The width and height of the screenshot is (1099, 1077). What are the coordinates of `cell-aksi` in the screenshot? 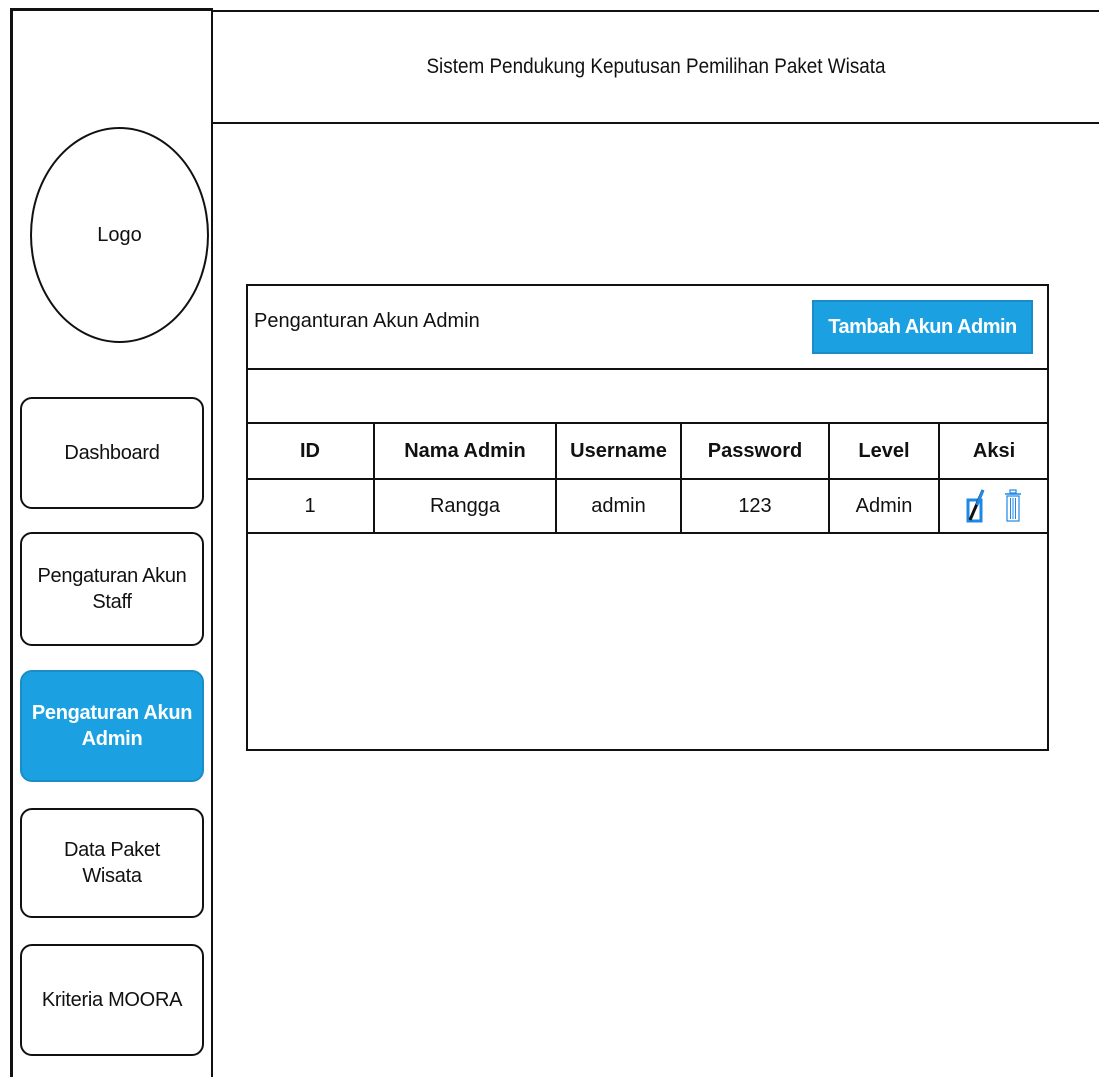 It's located at (993, 506).